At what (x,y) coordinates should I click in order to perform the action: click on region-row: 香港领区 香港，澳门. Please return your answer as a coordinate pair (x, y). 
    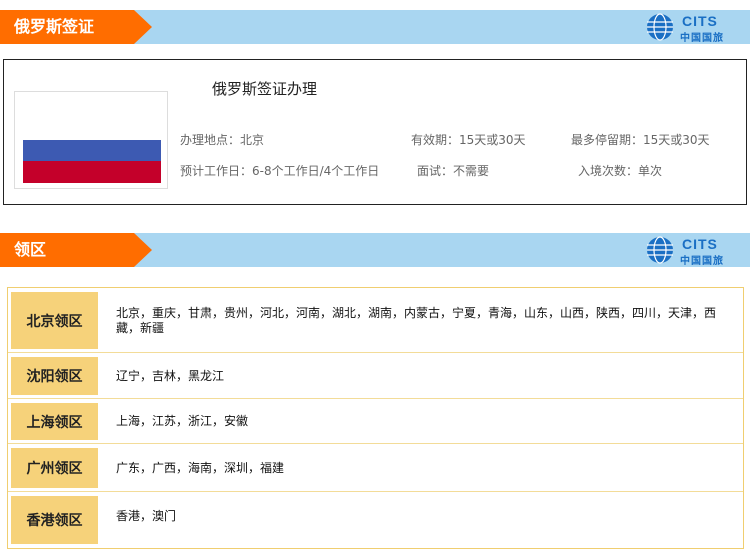
    Looking at the image, I should click on (375, 520).